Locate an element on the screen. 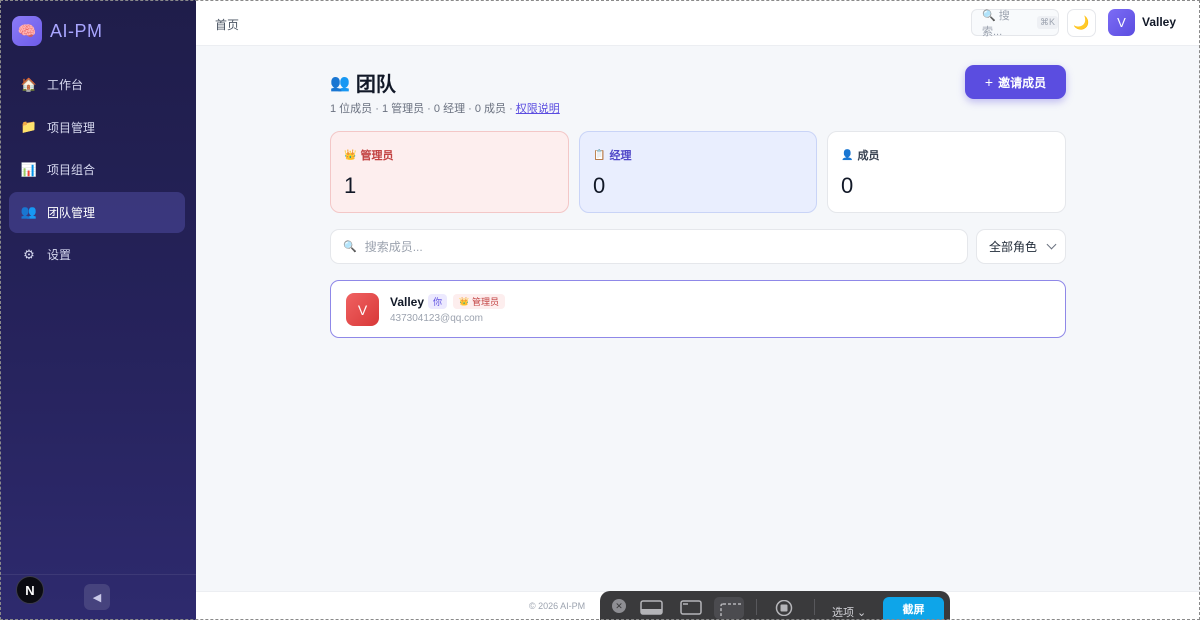  sidebar-nav: 🏠 工作台 📁 项目管理 📊 项目组合 👥 团队管理 ⚙ 设置 is located at coordinates (97, 170).